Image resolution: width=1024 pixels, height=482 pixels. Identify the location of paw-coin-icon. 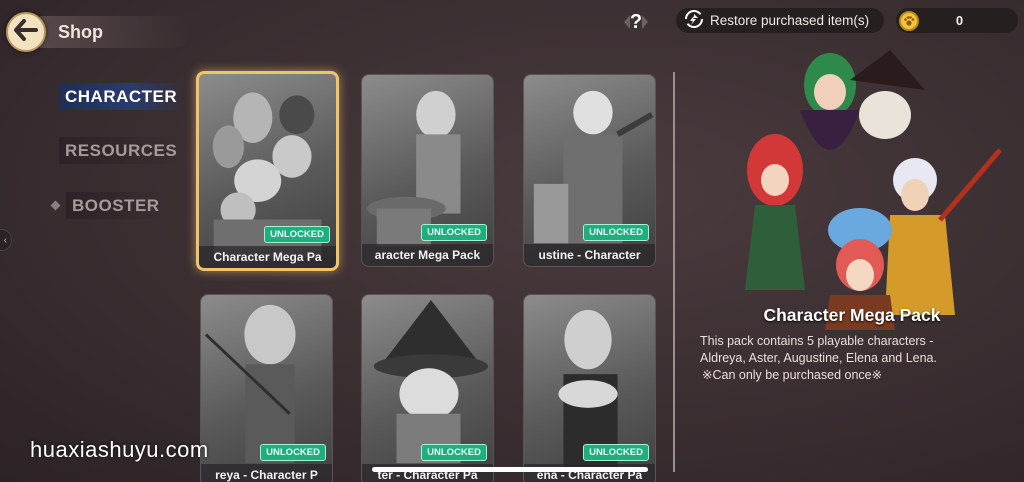
(909, 20).